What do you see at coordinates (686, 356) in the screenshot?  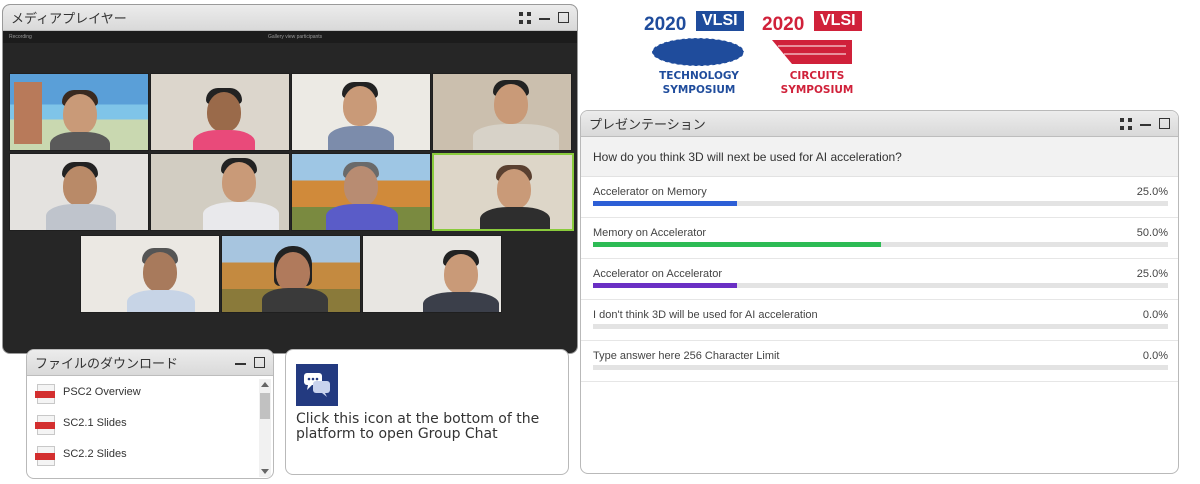 I see `poll-option-label: Type answer here 256 Character Limit` at bounding box center [686, 356].